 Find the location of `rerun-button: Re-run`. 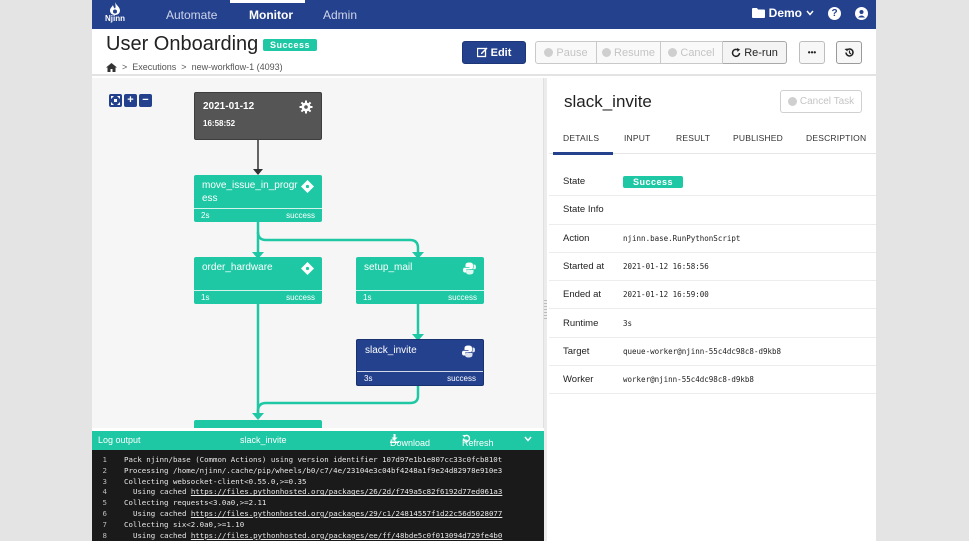

rerun-button: Re-run is located at coordinates (755, 52).